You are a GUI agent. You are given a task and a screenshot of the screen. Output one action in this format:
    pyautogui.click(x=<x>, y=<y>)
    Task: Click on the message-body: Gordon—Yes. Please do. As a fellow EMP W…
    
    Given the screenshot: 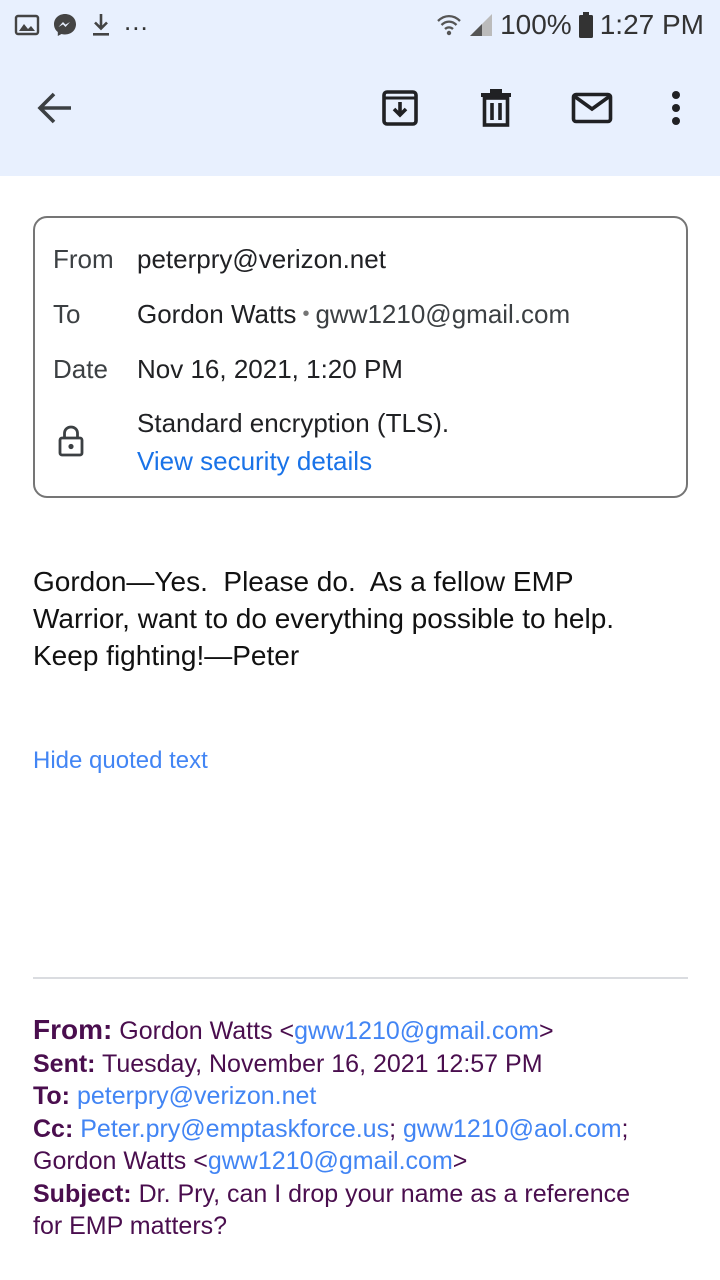 What is the action you would take?
    pyautogui.click(x=363, y=618)
    